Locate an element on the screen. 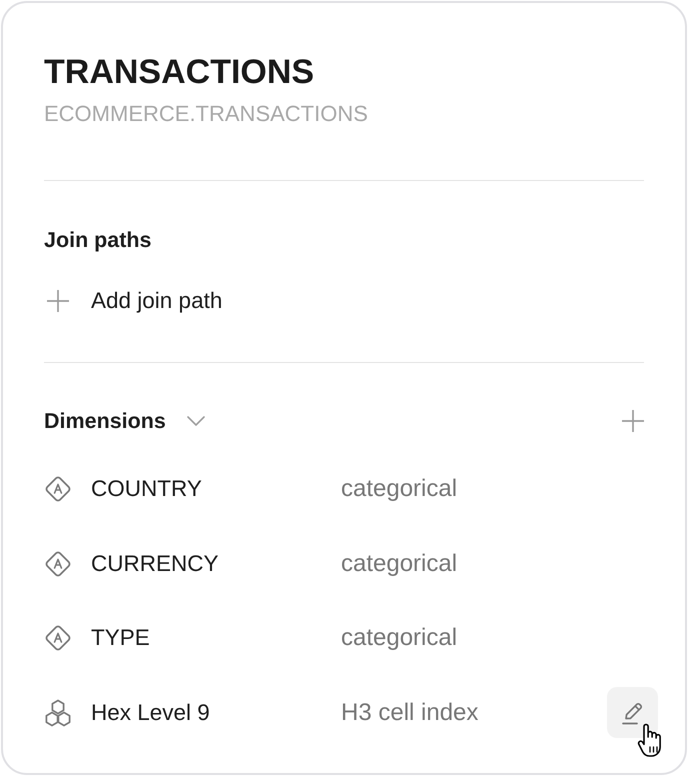  dimension-type: H3 cell index is located at coordinates (409, 713).